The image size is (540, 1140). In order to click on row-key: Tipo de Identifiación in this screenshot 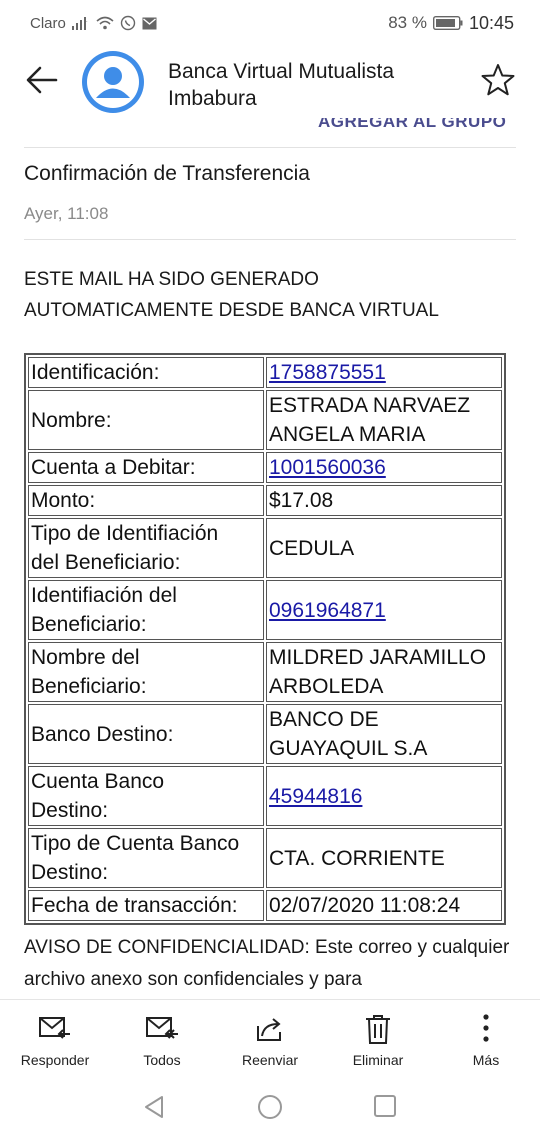, I will do `click(125, 533)`.